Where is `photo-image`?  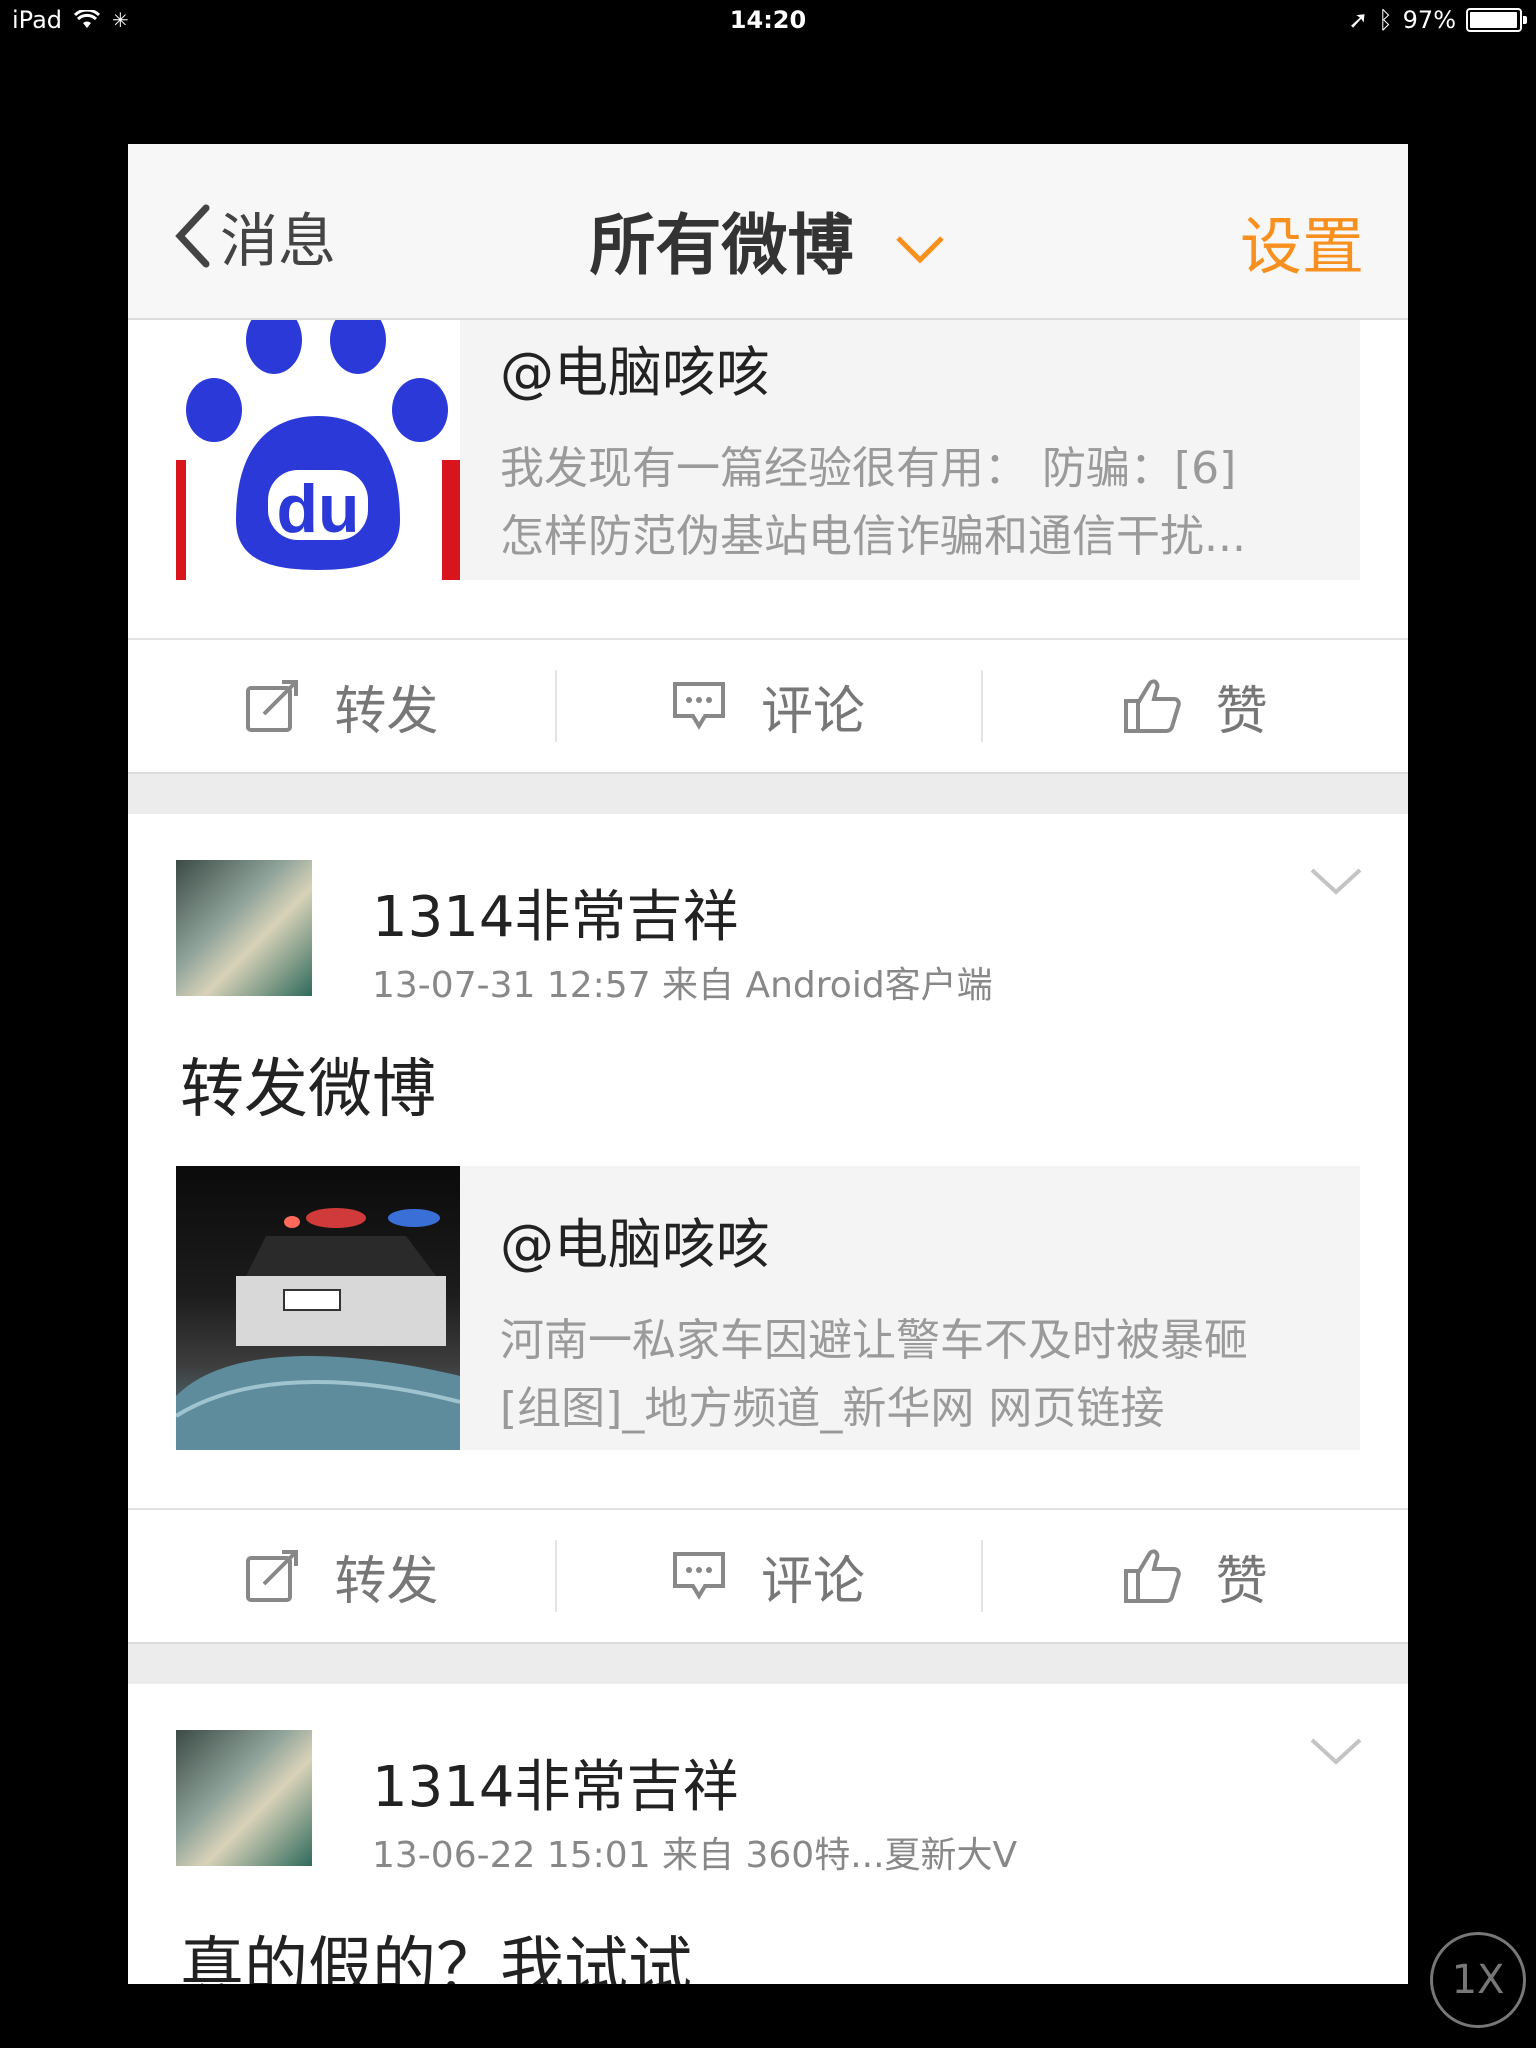 photo-image is located at coordinates (318, 1329).